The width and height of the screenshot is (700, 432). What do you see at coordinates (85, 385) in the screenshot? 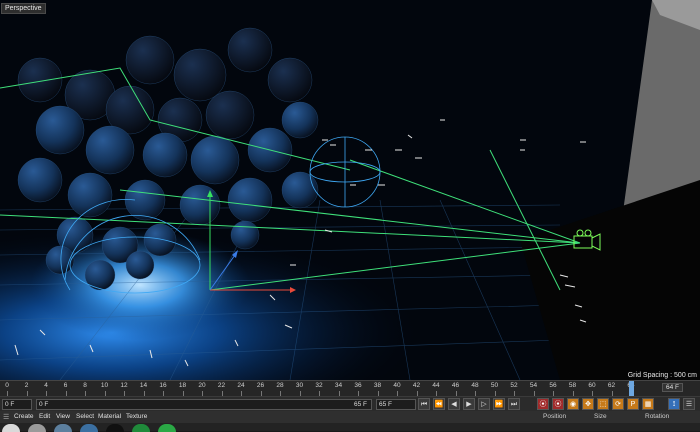
I see `timeline-tick-label: 8` at bounding box center [85, 385].